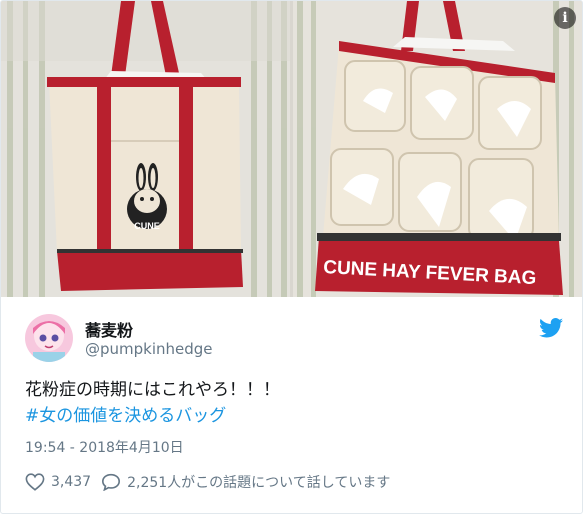 Image resolution: width=583 pixels, height=514 pixels. Describe the element at coordinates (71, 482) in the screenshot. I see `like-count: 3,437` at that location.